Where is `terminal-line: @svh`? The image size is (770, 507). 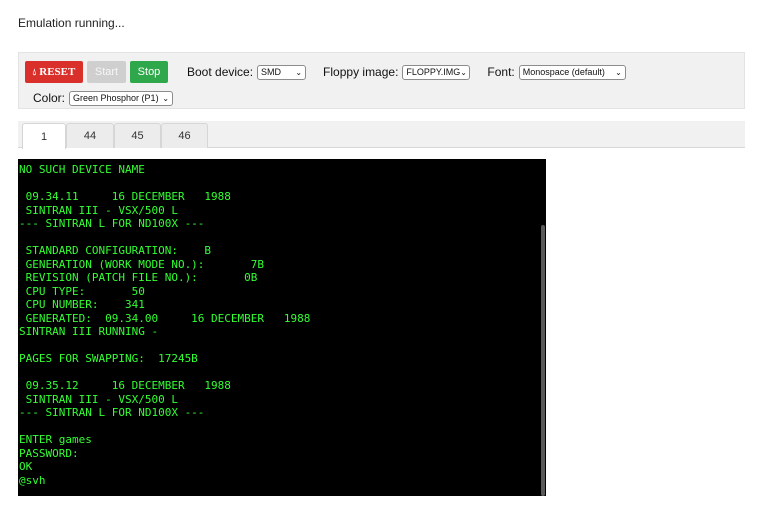
terminal-line: @svh is located at coordinates (32, 480).